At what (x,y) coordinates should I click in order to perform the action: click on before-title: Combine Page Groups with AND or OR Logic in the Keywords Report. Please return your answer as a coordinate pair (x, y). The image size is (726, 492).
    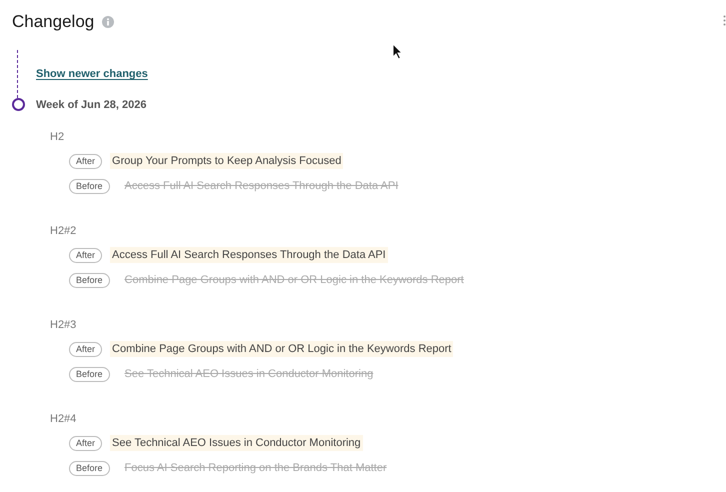
    Looking at the image, I should click on (294, 280).